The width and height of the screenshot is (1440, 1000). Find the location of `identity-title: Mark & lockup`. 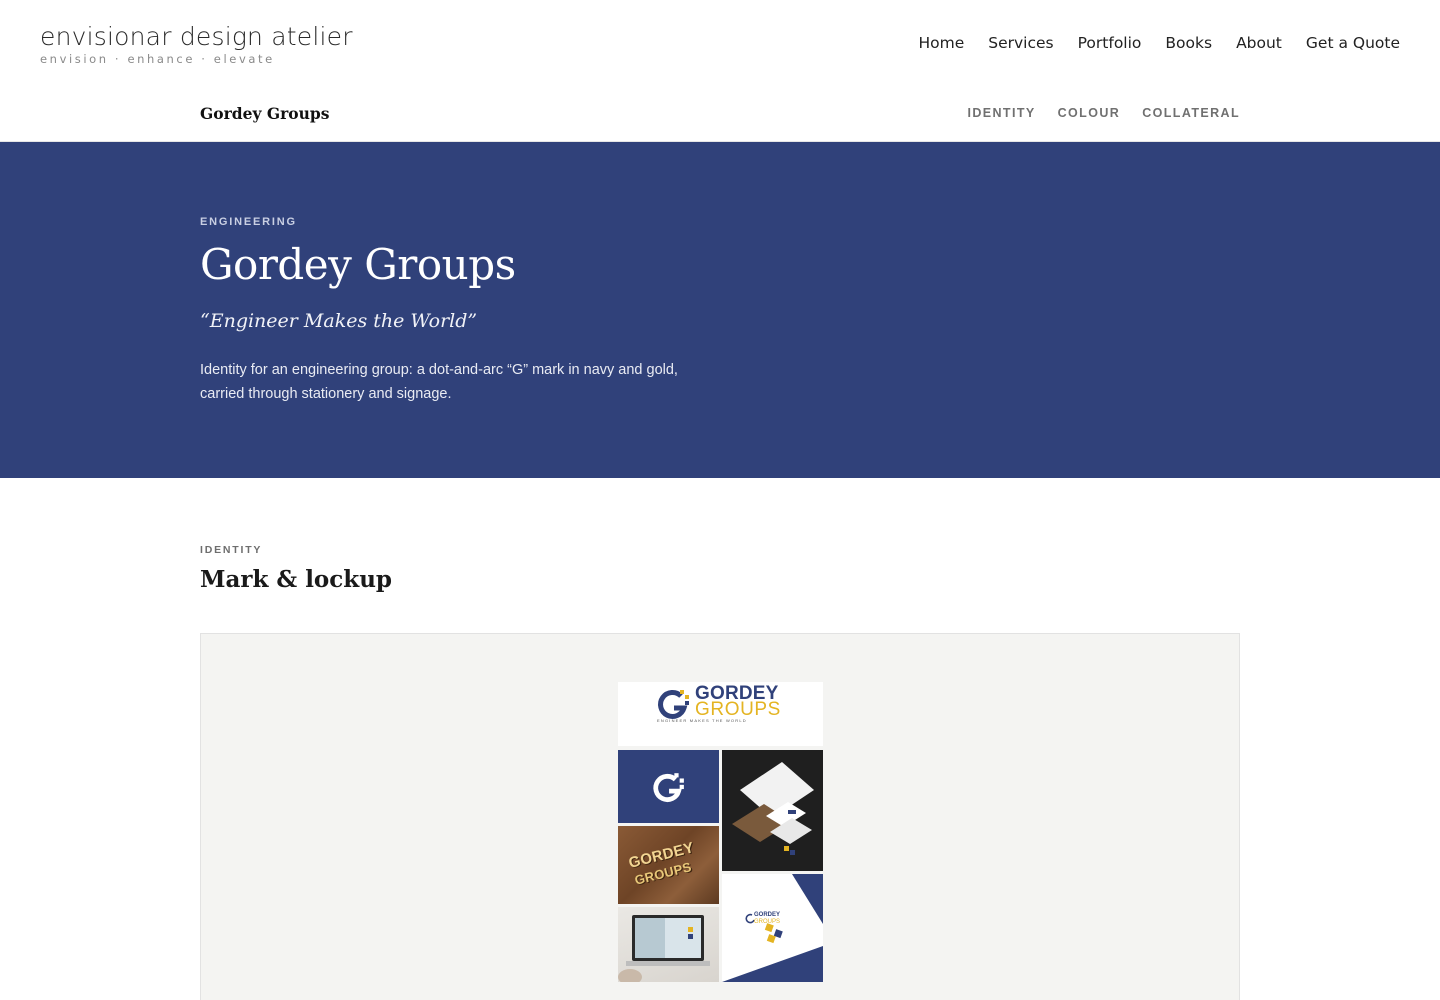

identity-title: Mark & lockup is located at coordinates (296, 579).